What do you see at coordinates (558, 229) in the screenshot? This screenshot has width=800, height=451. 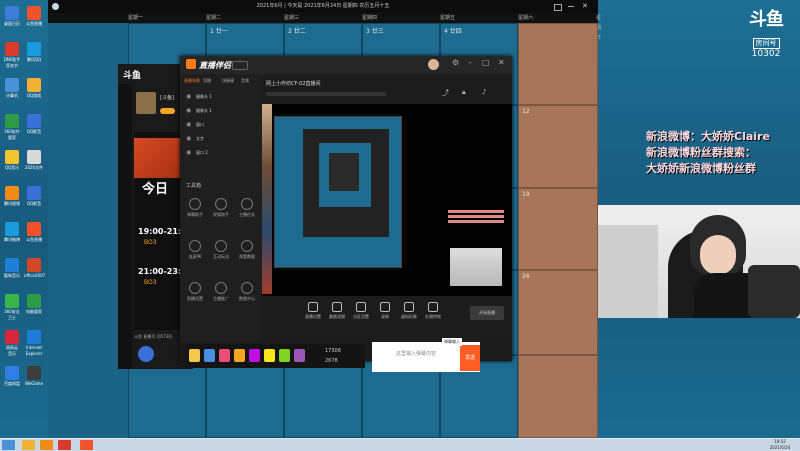 I see `calendar-day-cell: 19` at bounding box center [558, 229].